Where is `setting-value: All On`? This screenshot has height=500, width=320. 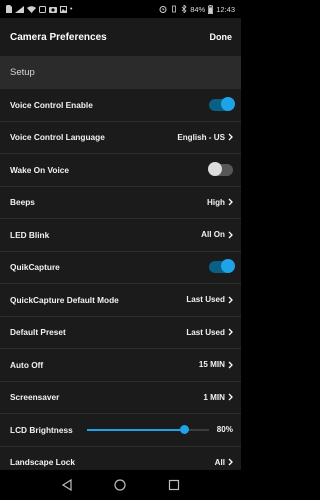 setting-value: All On is located at coordinates (213, 235).